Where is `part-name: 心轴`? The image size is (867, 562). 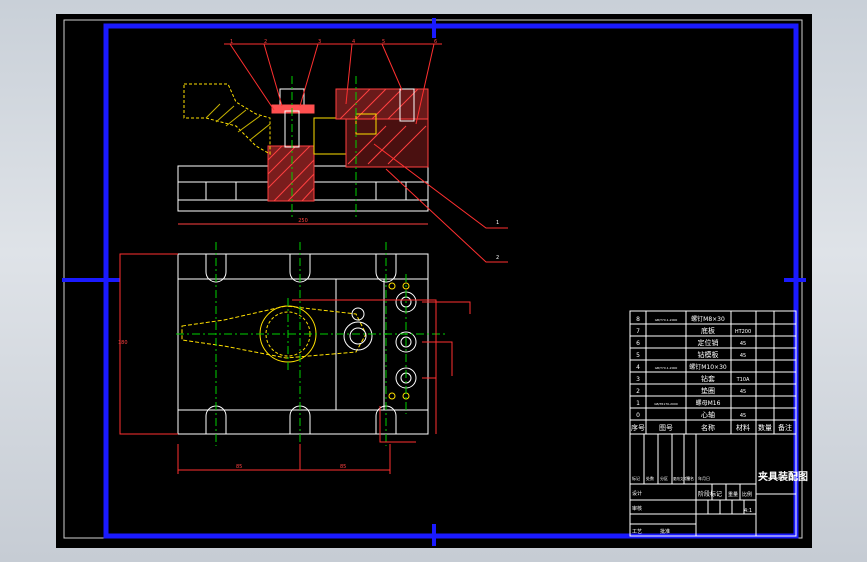 part-name: 心轴 is located at coordinates (708, 414).